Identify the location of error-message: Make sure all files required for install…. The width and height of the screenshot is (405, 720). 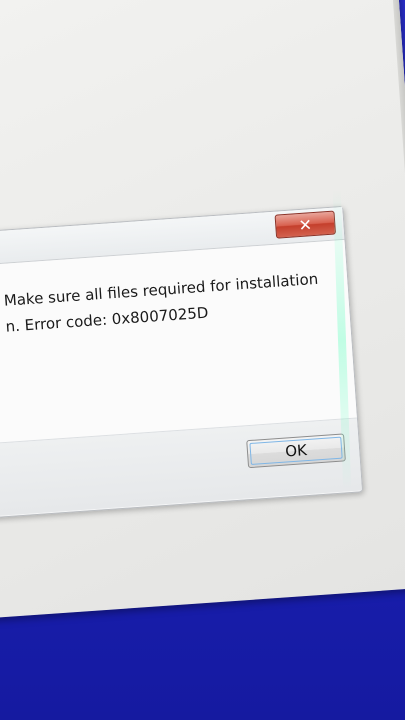
(169, 302).